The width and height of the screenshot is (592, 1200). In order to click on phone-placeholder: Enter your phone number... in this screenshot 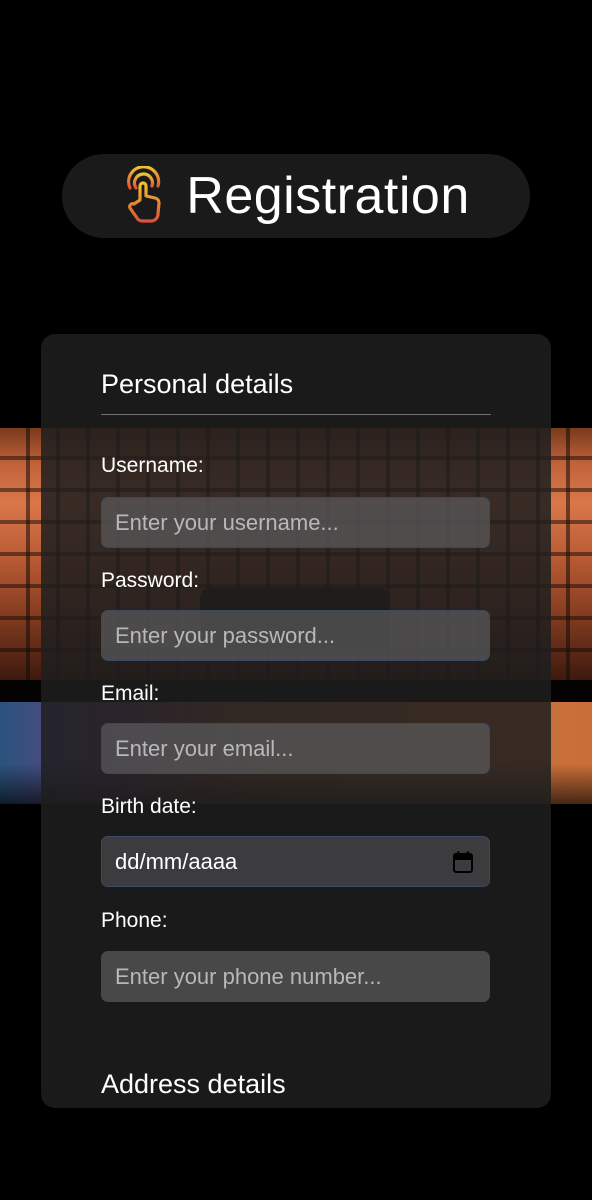, I will do `click(248, 976)`.